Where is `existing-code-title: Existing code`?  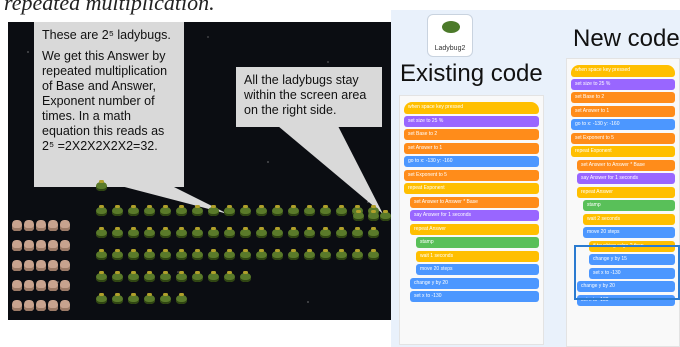
existing-code-title: Existing code is located at coordinates (471, 73).